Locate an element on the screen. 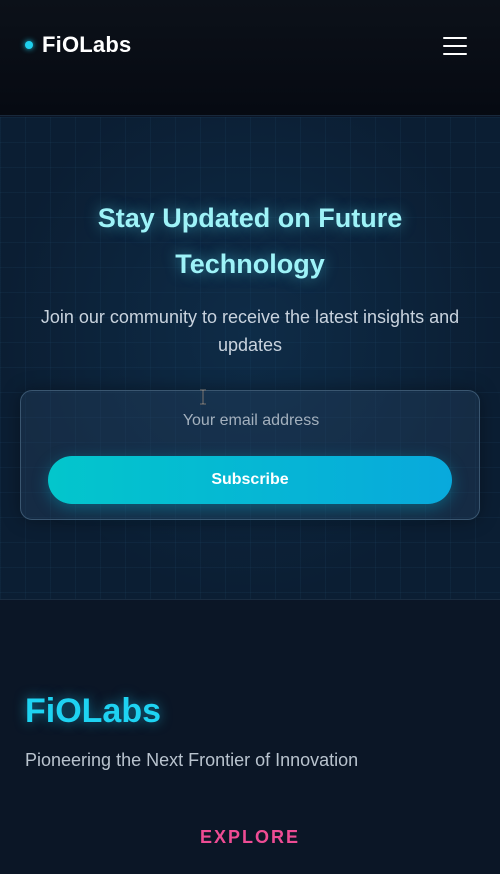  footer-brand: FiOLabs is located at coordinates (93, 711).